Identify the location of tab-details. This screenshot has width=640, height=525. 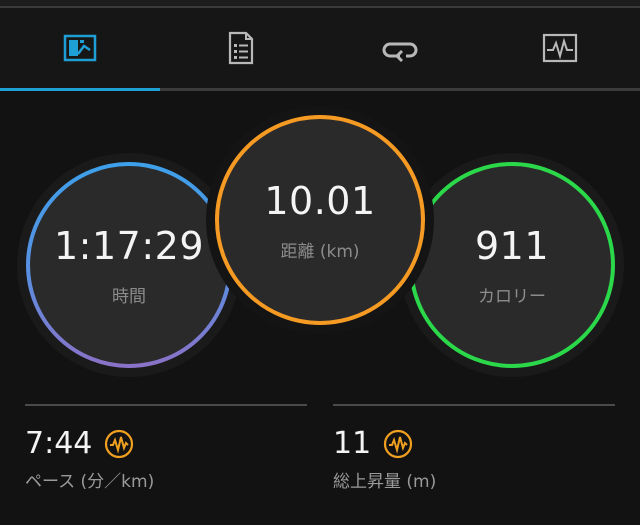
(240, 48).